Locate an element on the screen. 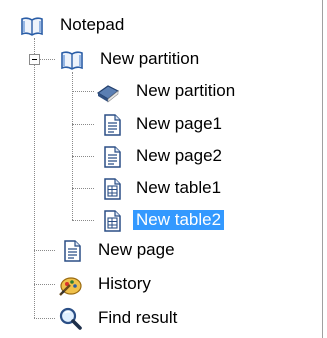 Image resolution: width=327 pixels, height=338 pixels. tree-node-history: History is located at coordinates (161, 284).